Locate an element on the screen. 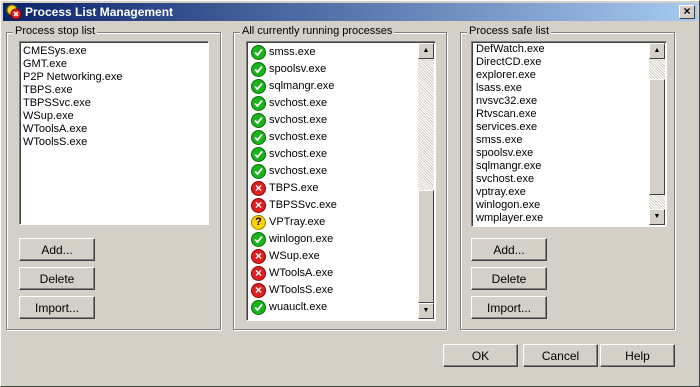 The height and width of the screenshot is (387, 700). process-name: smss.exe is located at coordinates (292, 52).